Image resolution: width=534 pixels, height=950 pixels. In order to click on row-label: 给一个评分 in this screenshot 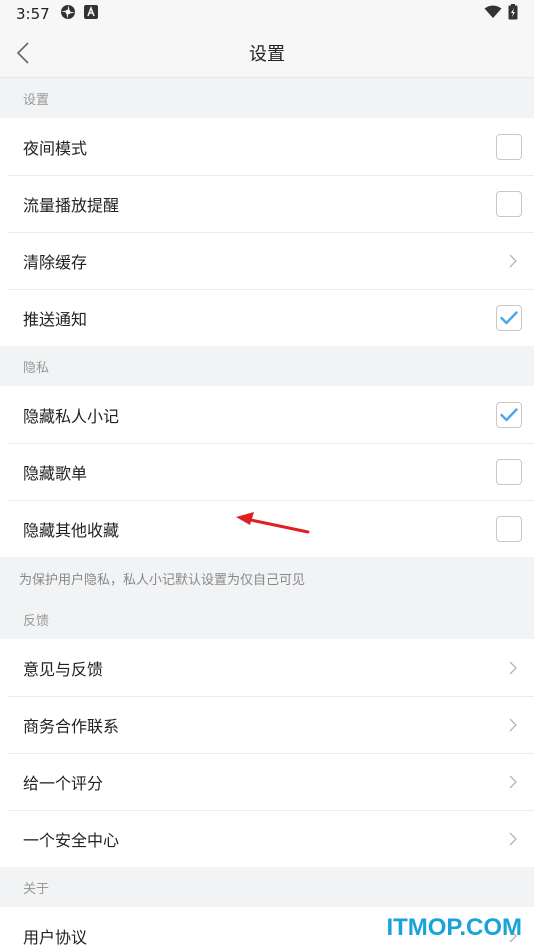, I will do `click(63, 783)`.